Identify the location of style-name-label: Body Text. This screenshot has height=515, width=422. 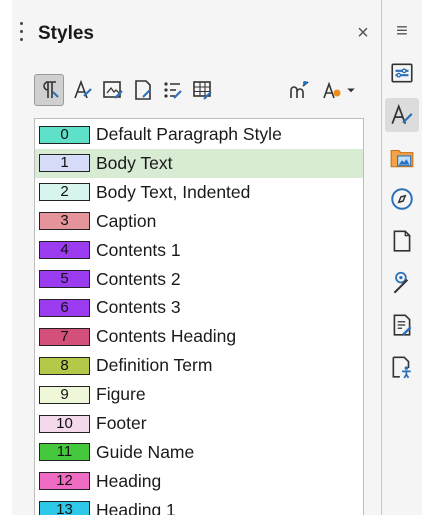
(134, 162).